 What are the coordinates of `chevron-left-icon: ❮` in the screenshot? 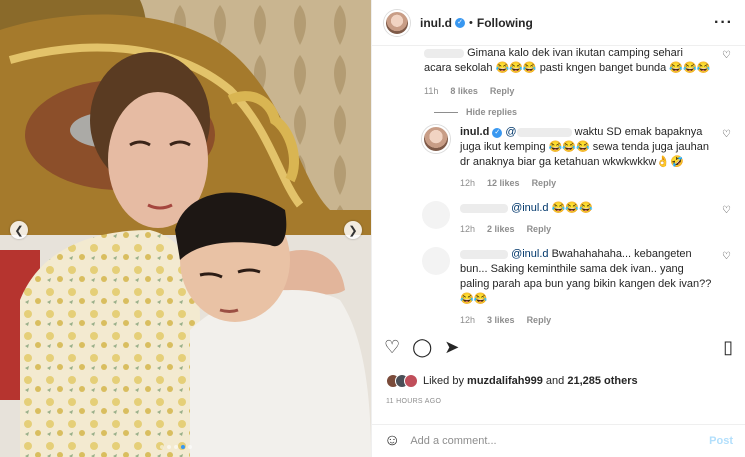 It's located at (19, 230).